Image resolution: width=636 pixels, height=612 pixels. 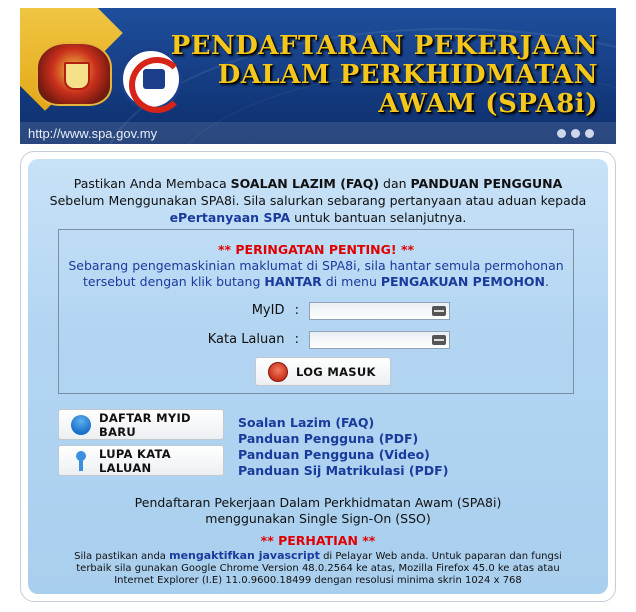 What do you see at coordinates (244, 555) in the screenshot?
I see `javascript-emphasis: mengaktifkan javascript` at bounding box center [244, 555].